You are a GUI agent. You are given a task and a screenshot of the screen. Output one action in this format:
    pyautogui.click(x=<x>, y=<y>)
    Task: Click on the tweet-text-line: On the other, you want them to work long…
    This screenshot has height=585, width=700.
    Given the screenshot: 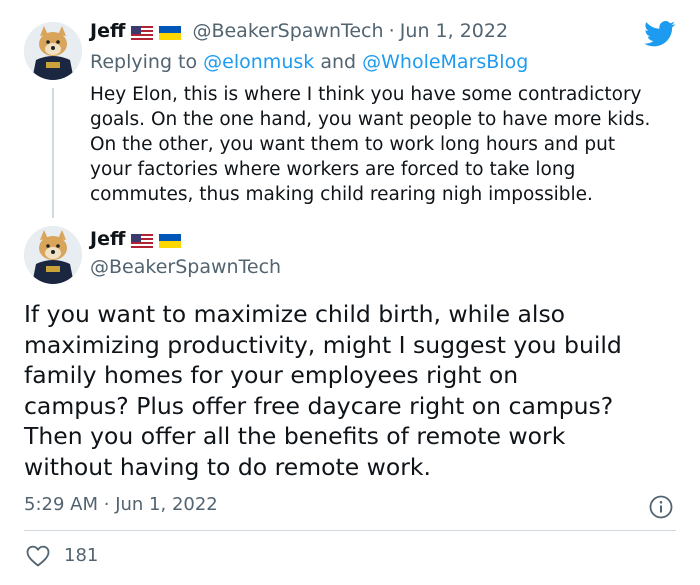 What is the action you would take?
    pyautogui.click(x=353, y=144)
    